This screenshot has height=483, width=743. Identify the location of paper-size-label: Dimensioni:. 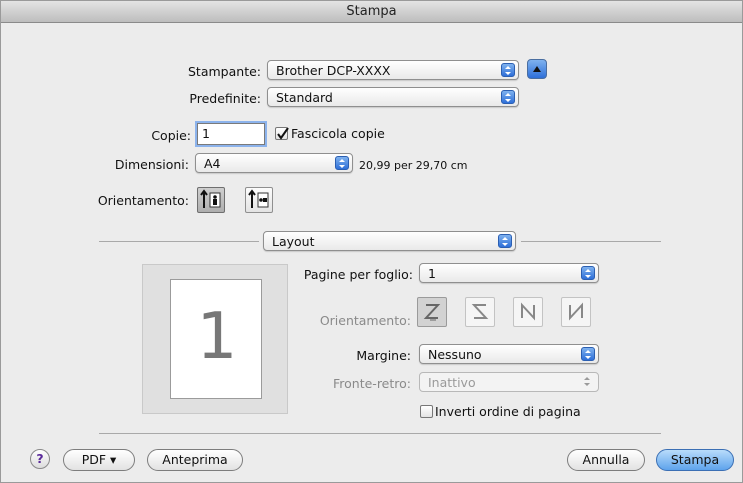
(151, 164).